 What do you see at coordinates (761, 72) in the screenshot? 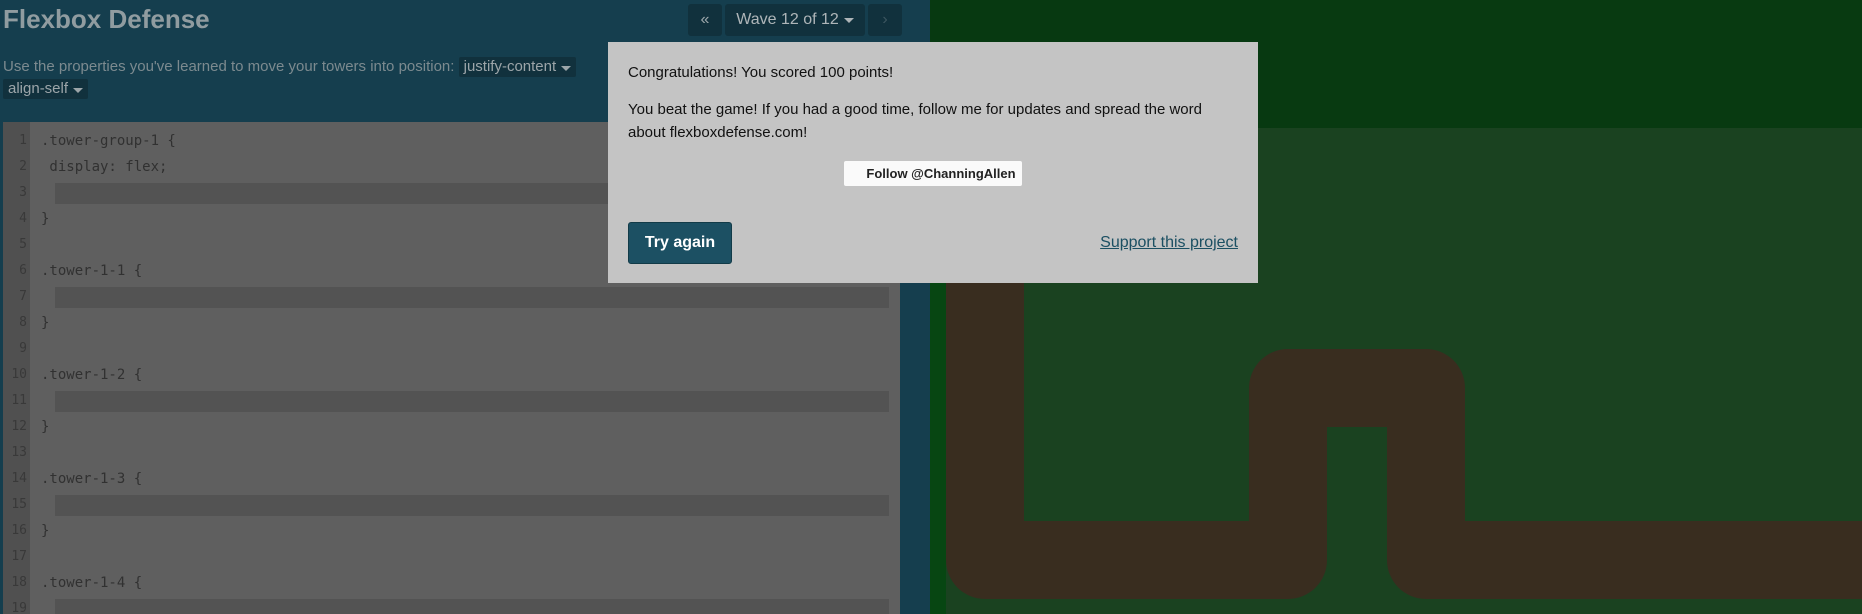
I see `score-message: Congratulations! You scored 100 points!` at bounding box center [761, 72].